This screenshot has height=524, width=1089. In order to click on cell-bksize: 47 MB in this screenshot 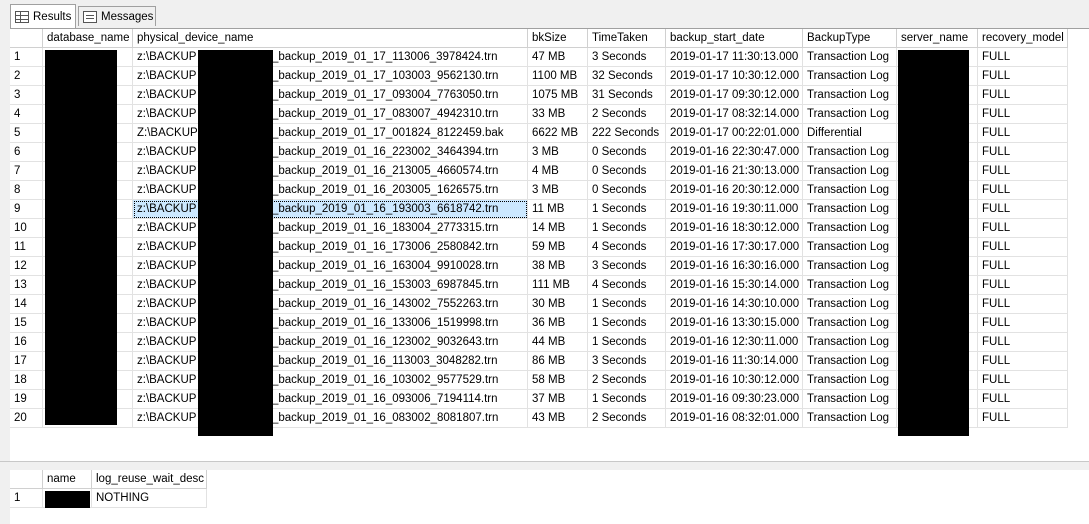, I will do `click(558, 57)`.